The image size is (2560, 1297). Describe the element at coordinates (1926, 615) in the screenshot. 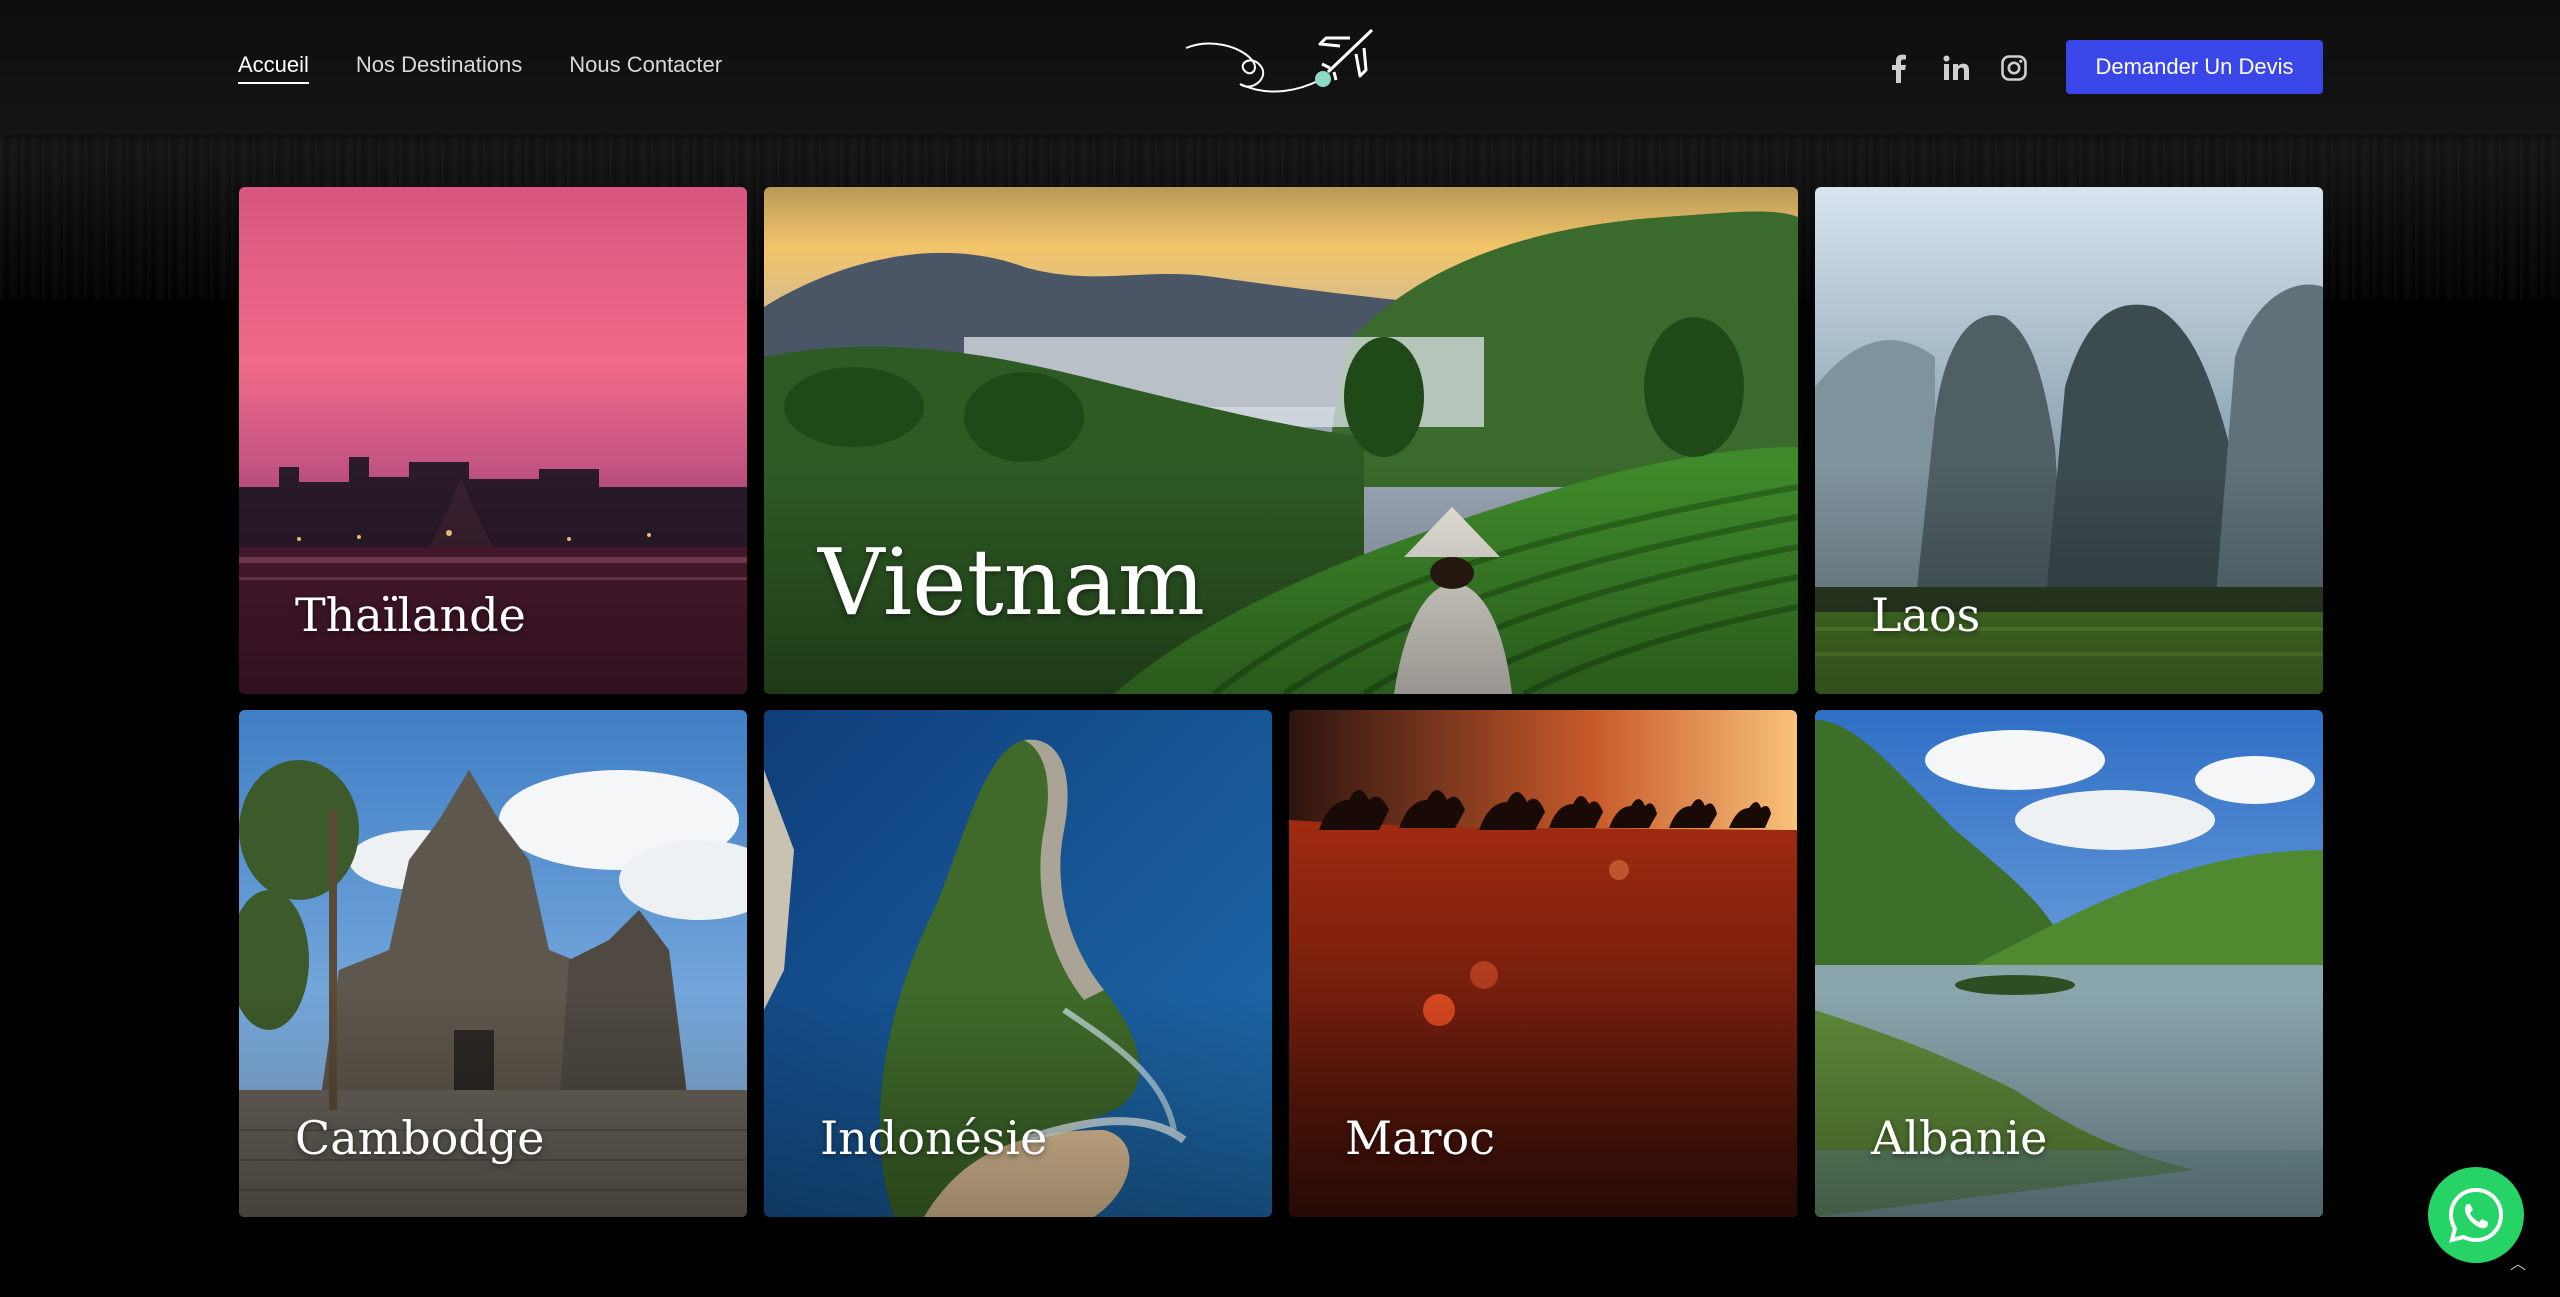

I see `destination-label: Laos` at that location.